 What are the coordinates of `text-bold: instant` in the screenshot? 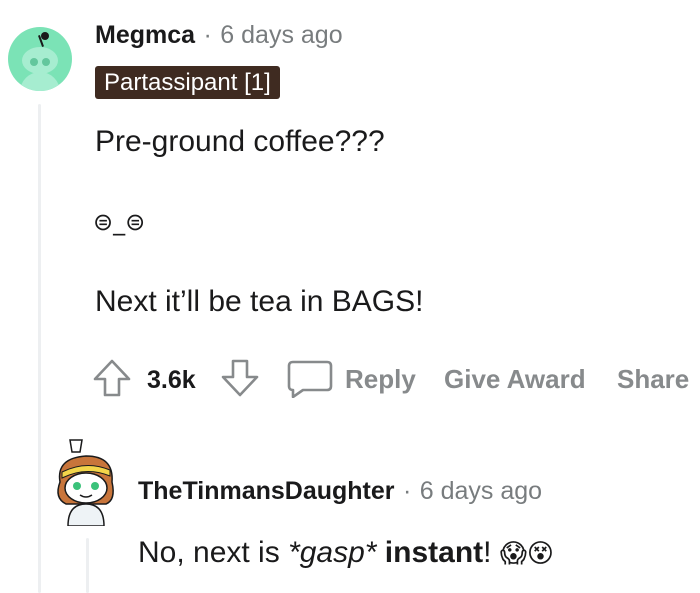 It's located at (430, 552).